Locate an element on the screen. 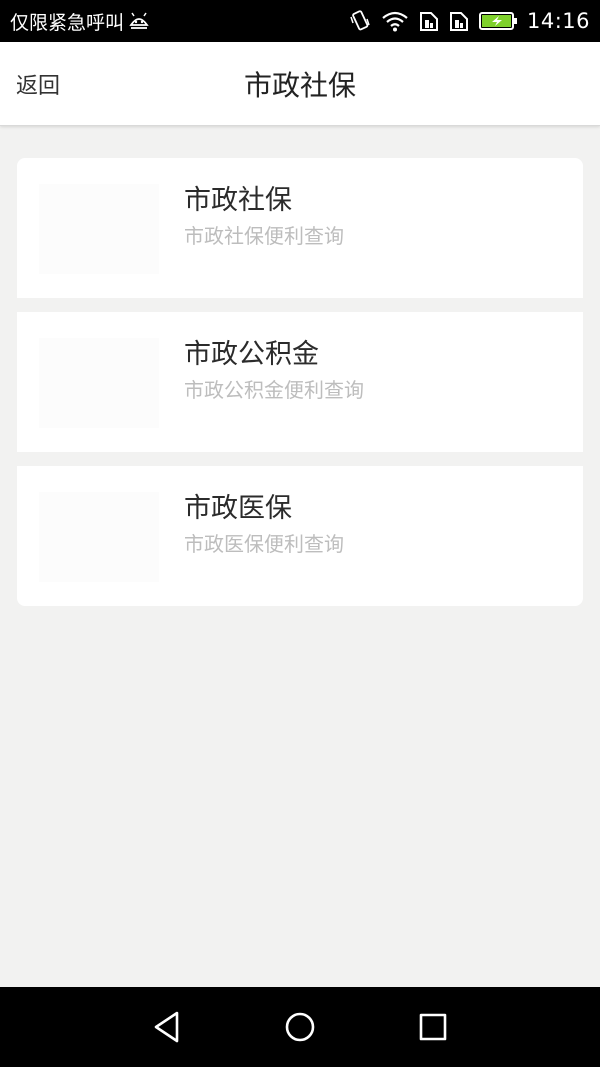 This screenshot has height=1067, width=600. system-nav-bar is located at coordinates (300, 1027).